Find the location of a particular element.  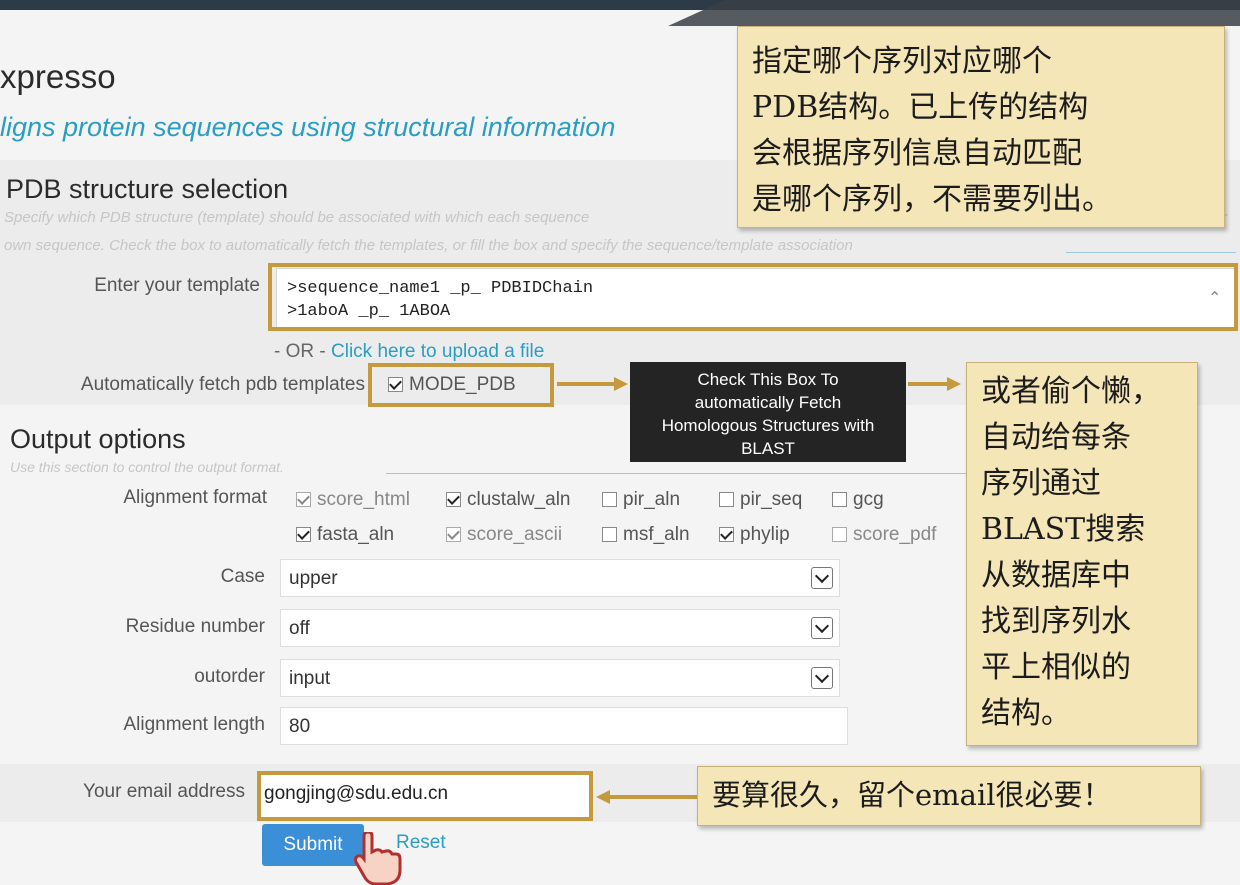

email-label: Your email address is located at coordinates (164, 791).